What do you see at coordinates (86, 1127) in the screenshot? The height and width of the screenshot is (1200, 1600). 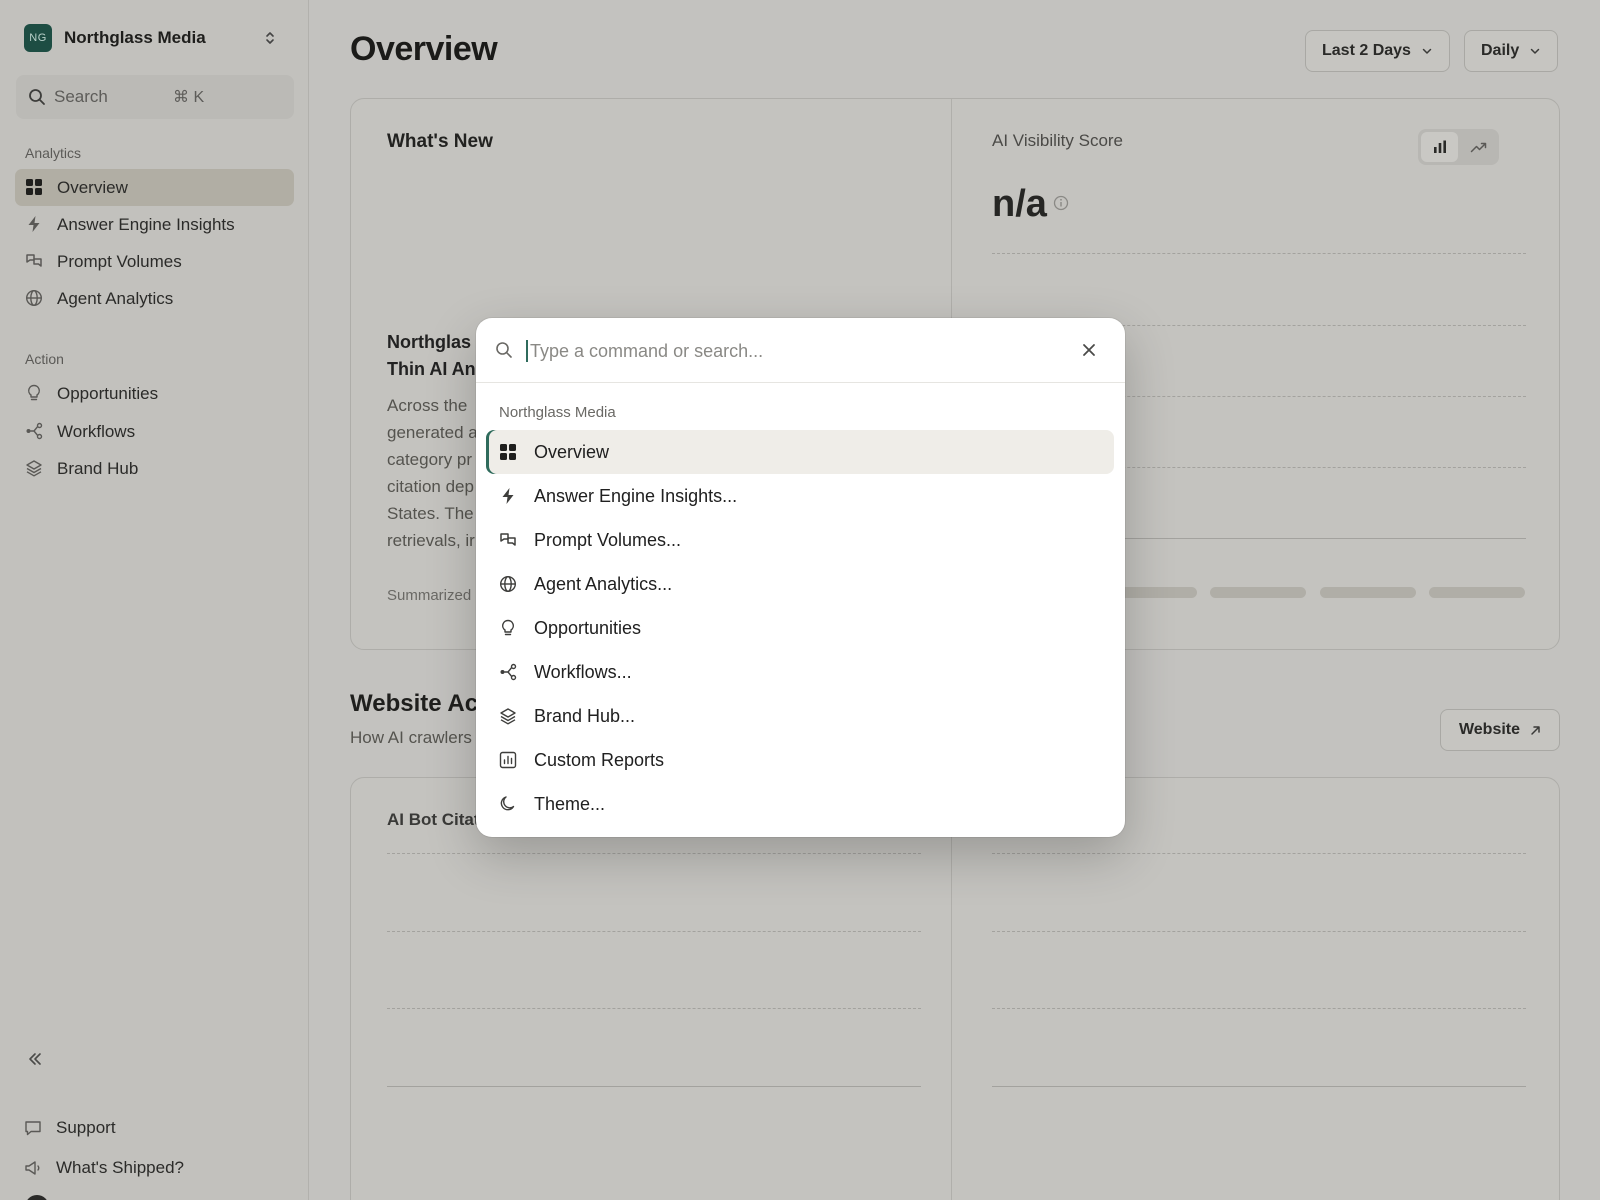 I see `sidebar-item-label: Support` at bounding box center [86, 1127].